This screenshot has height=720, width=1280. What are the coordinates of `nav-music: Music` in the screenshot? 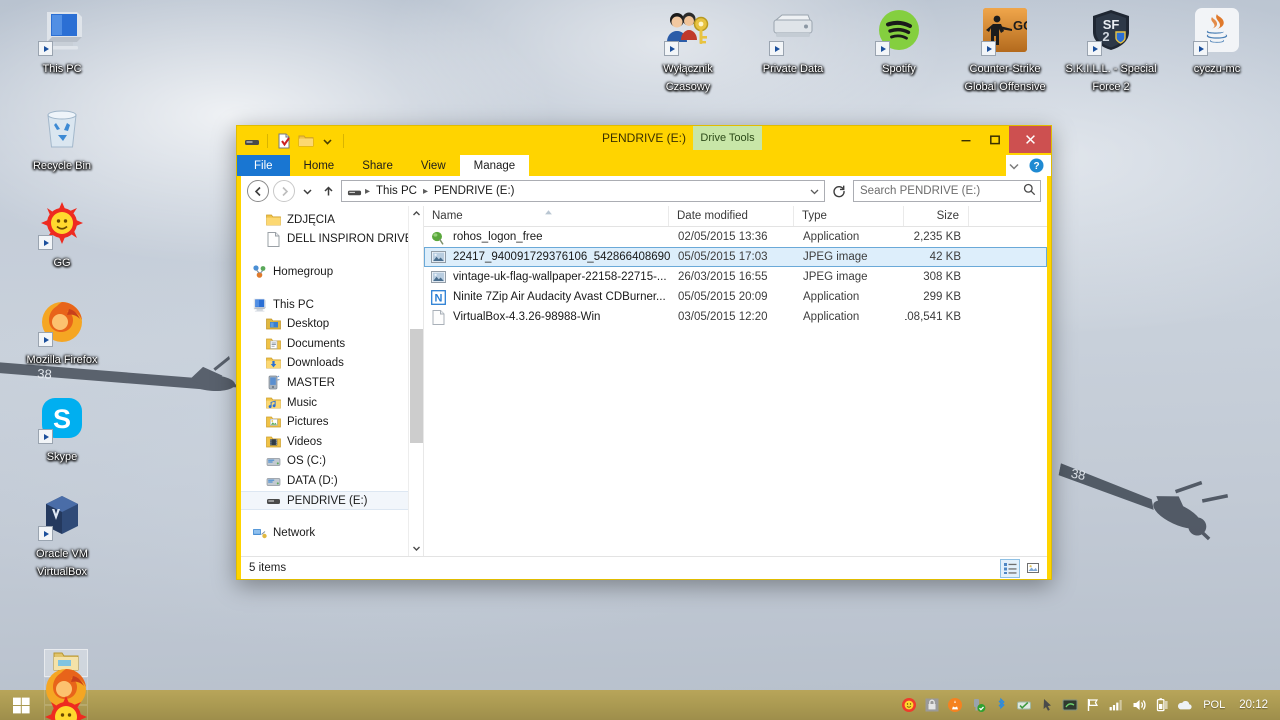 It's located at (332, 403).